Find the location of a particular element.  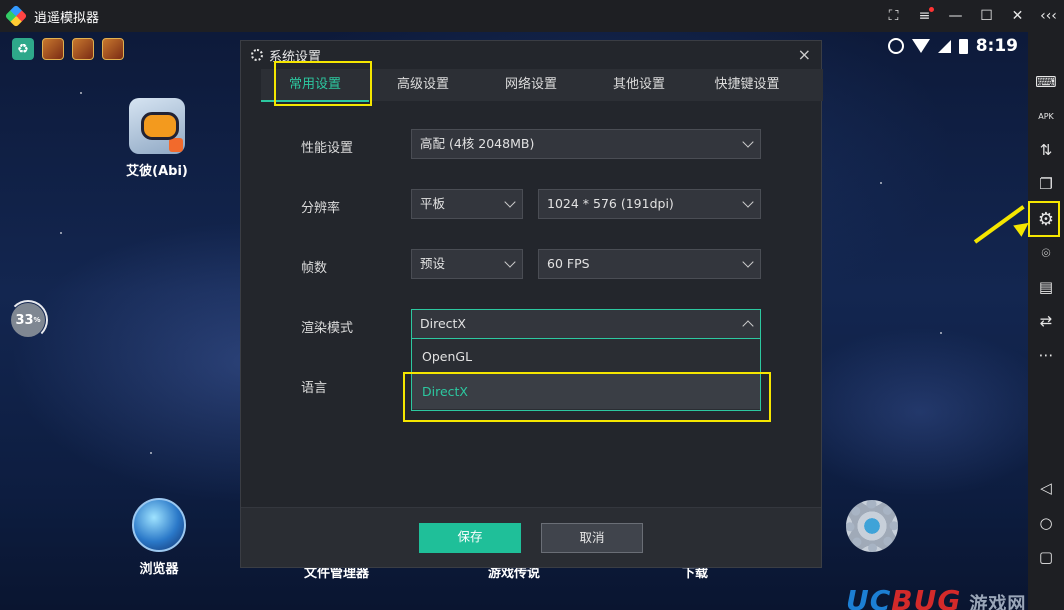

resolution-label: 分辨率 is located at coordinates (321, 208).